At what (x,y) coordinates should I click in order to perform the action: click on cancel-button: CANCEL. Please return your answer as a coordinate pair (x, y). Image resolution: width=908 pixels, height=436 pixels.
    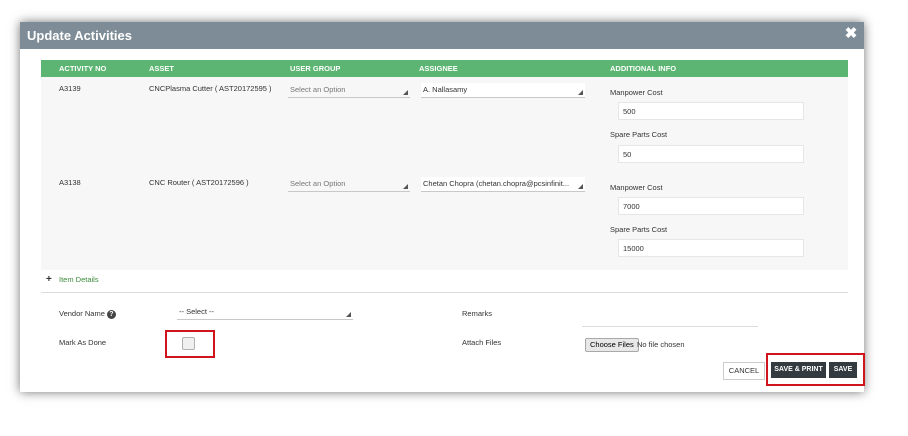
    Looking at the image, I should click on (744, 371).